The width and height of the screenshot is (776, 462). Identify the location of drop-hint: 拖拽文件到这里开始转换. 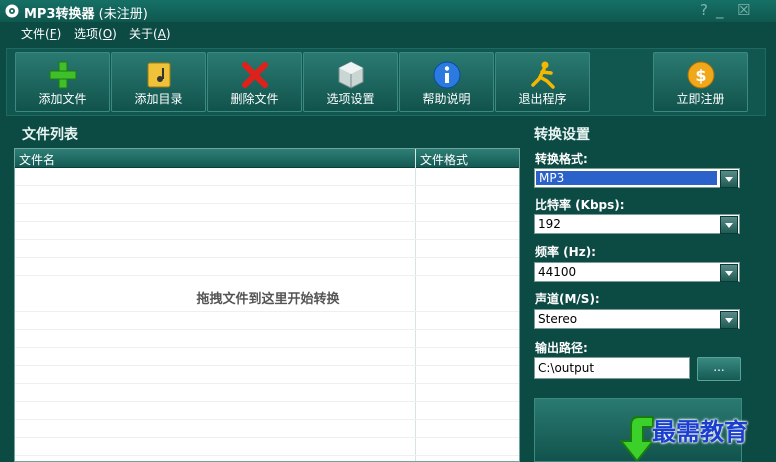
(268, 299).